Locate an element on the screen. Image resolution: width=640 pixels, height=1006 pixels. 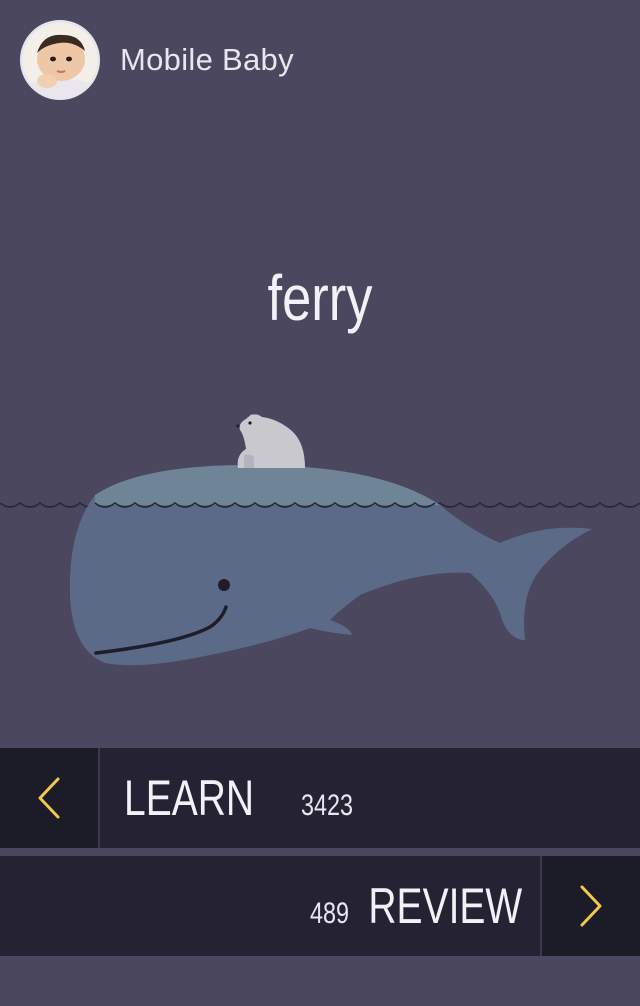
polar-bear is located at coordinates (270, 441).